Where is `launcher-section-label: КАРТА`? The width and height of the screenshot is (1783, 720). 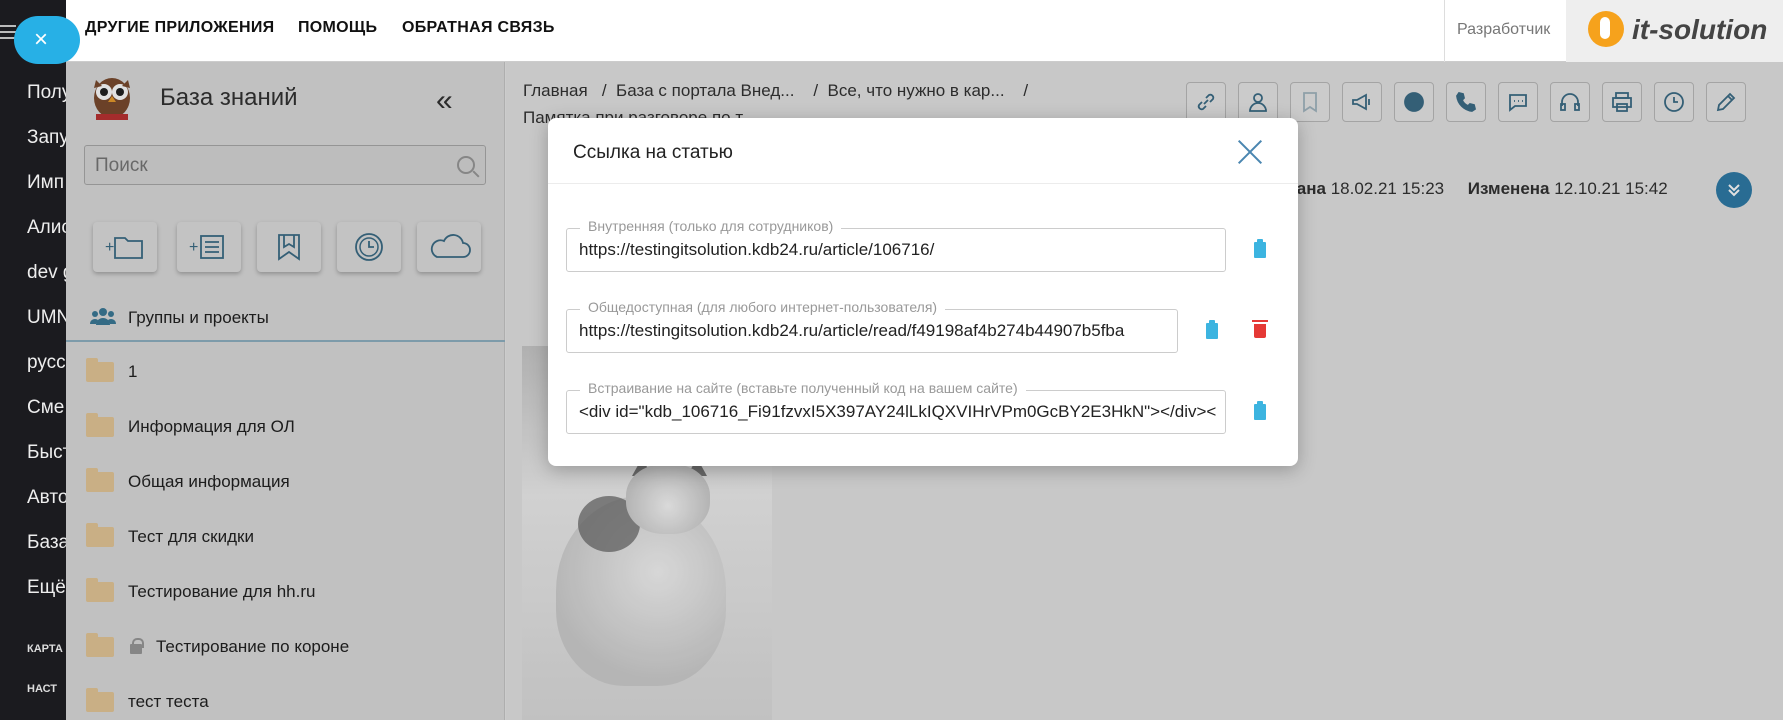 launcher-section-label: КАРТА is located at coordinates (45, 649).